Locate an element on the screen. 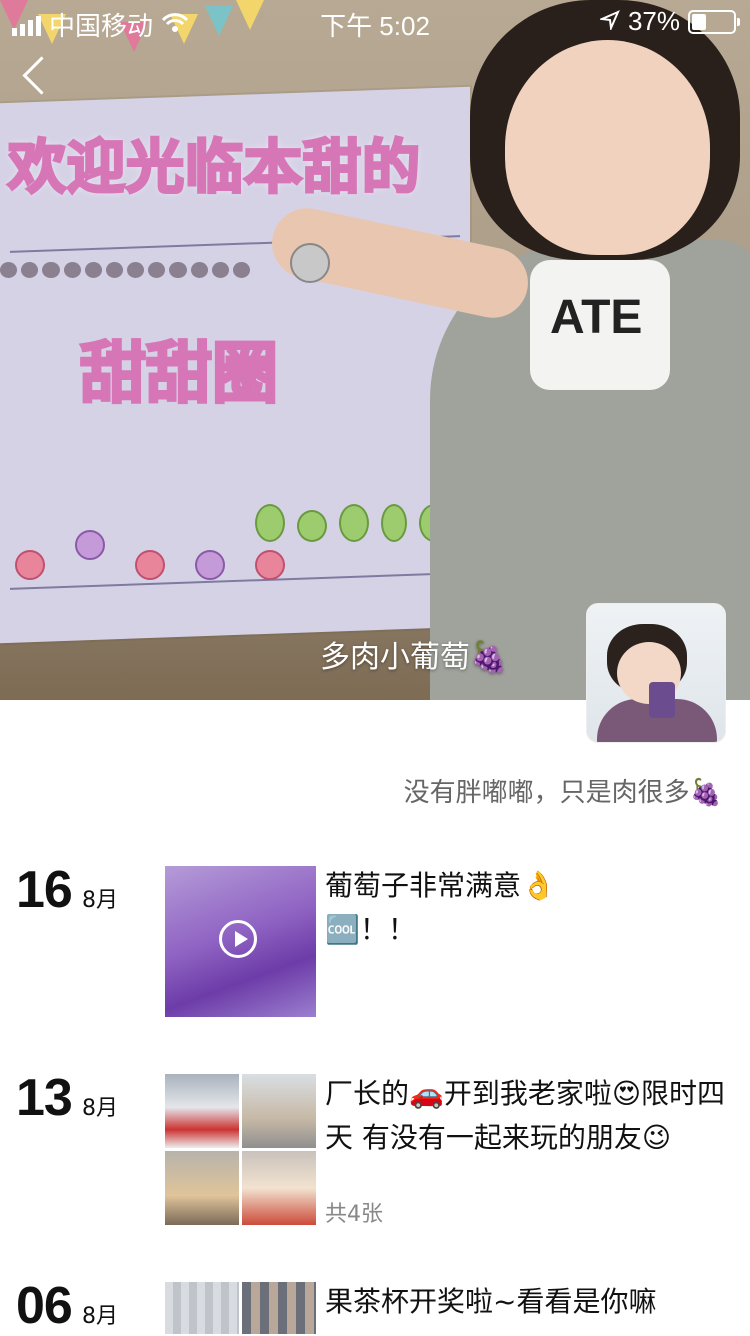  cover-title-line1: 欢迎光临本甜的 is located at coordinates (214, 167).